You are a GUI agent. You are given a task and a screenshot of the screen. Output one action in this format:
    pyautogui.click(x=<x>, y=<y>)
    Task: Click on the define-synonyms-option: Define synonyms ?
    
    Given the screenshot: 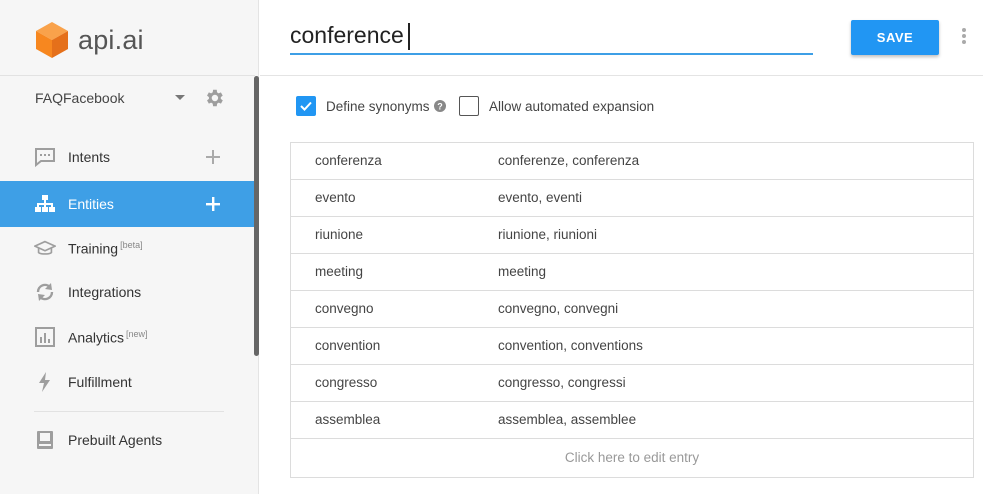 What is the action you would take?
    pyautogui.click(x=371, y=106)
    